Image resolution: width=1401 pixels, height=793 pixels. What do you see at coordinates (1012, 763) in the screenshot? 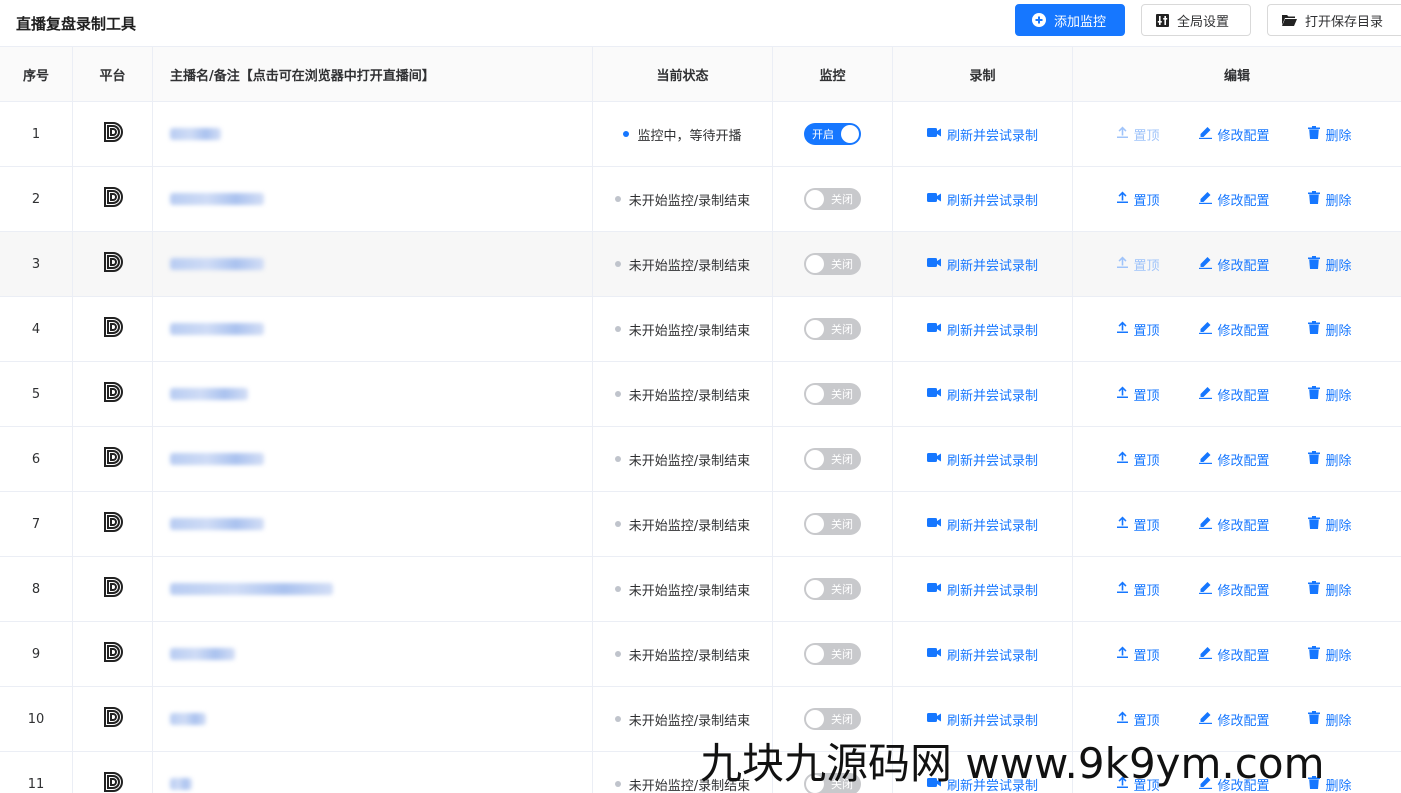
I see `watermark: 九块九源码网 www.9k9ym.com` at bounding box center [1012, 763].